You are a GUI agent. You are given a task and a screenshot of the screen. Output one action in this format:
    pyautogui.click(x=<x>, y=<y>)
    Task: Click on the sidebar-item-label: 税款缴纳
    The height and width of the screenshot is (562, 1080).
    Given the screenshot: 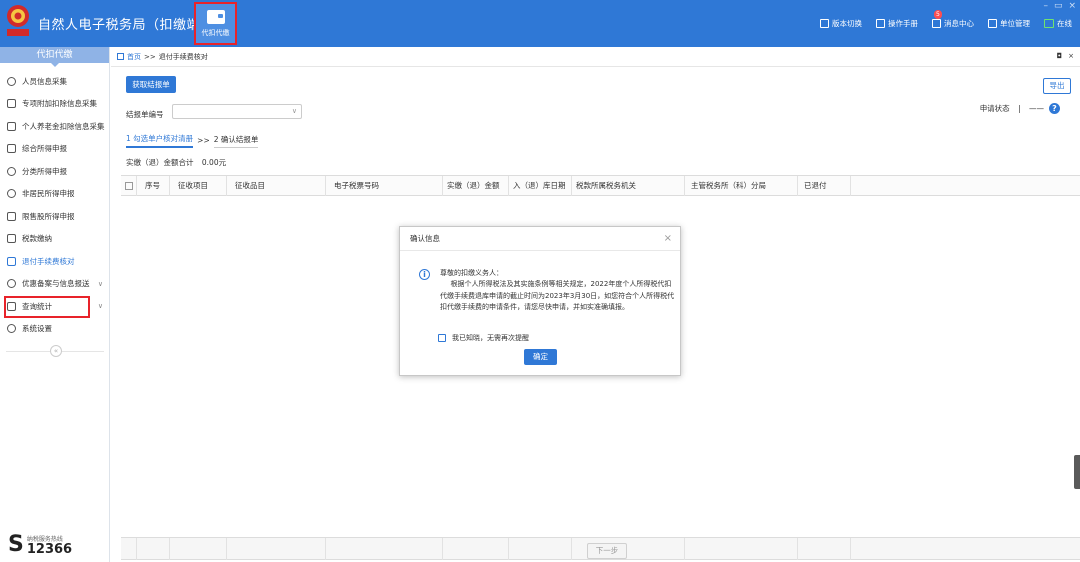 What is the action you would take?
    pyautogui.click(x=37, y=239)
    